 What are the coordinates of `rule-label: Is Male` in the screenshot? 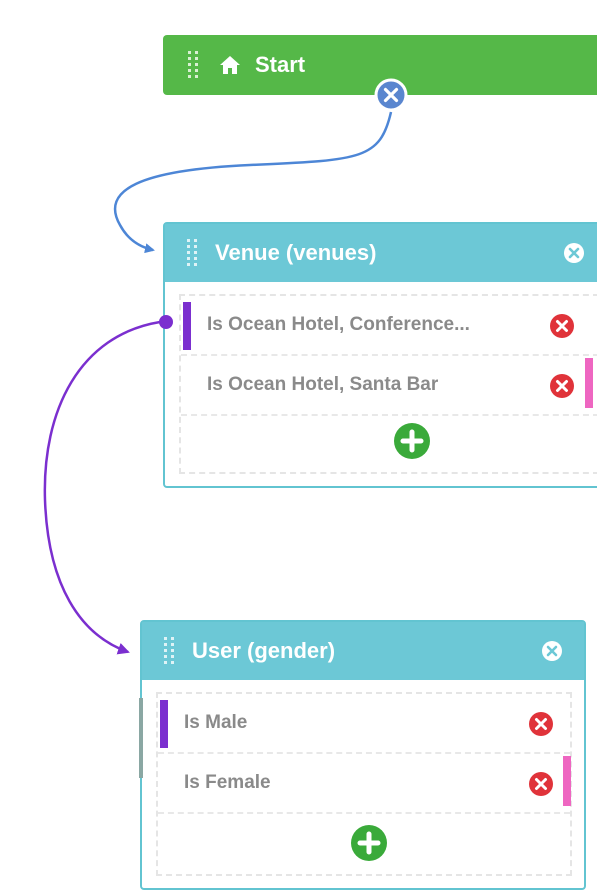 It's located at (216, 722).